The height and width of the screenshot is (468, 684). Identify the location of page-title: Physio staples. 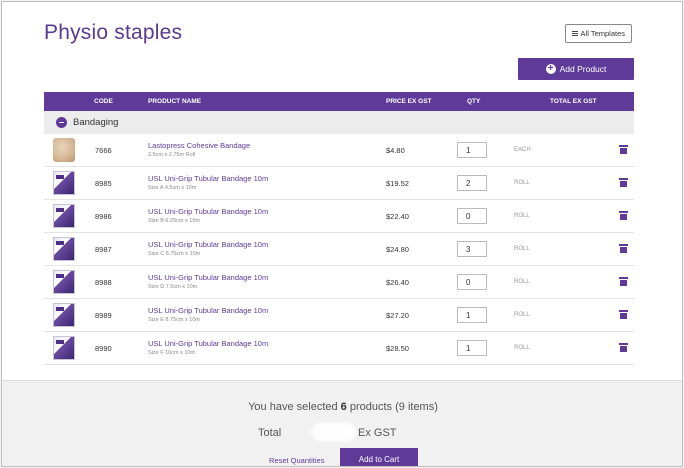
(113, 32).